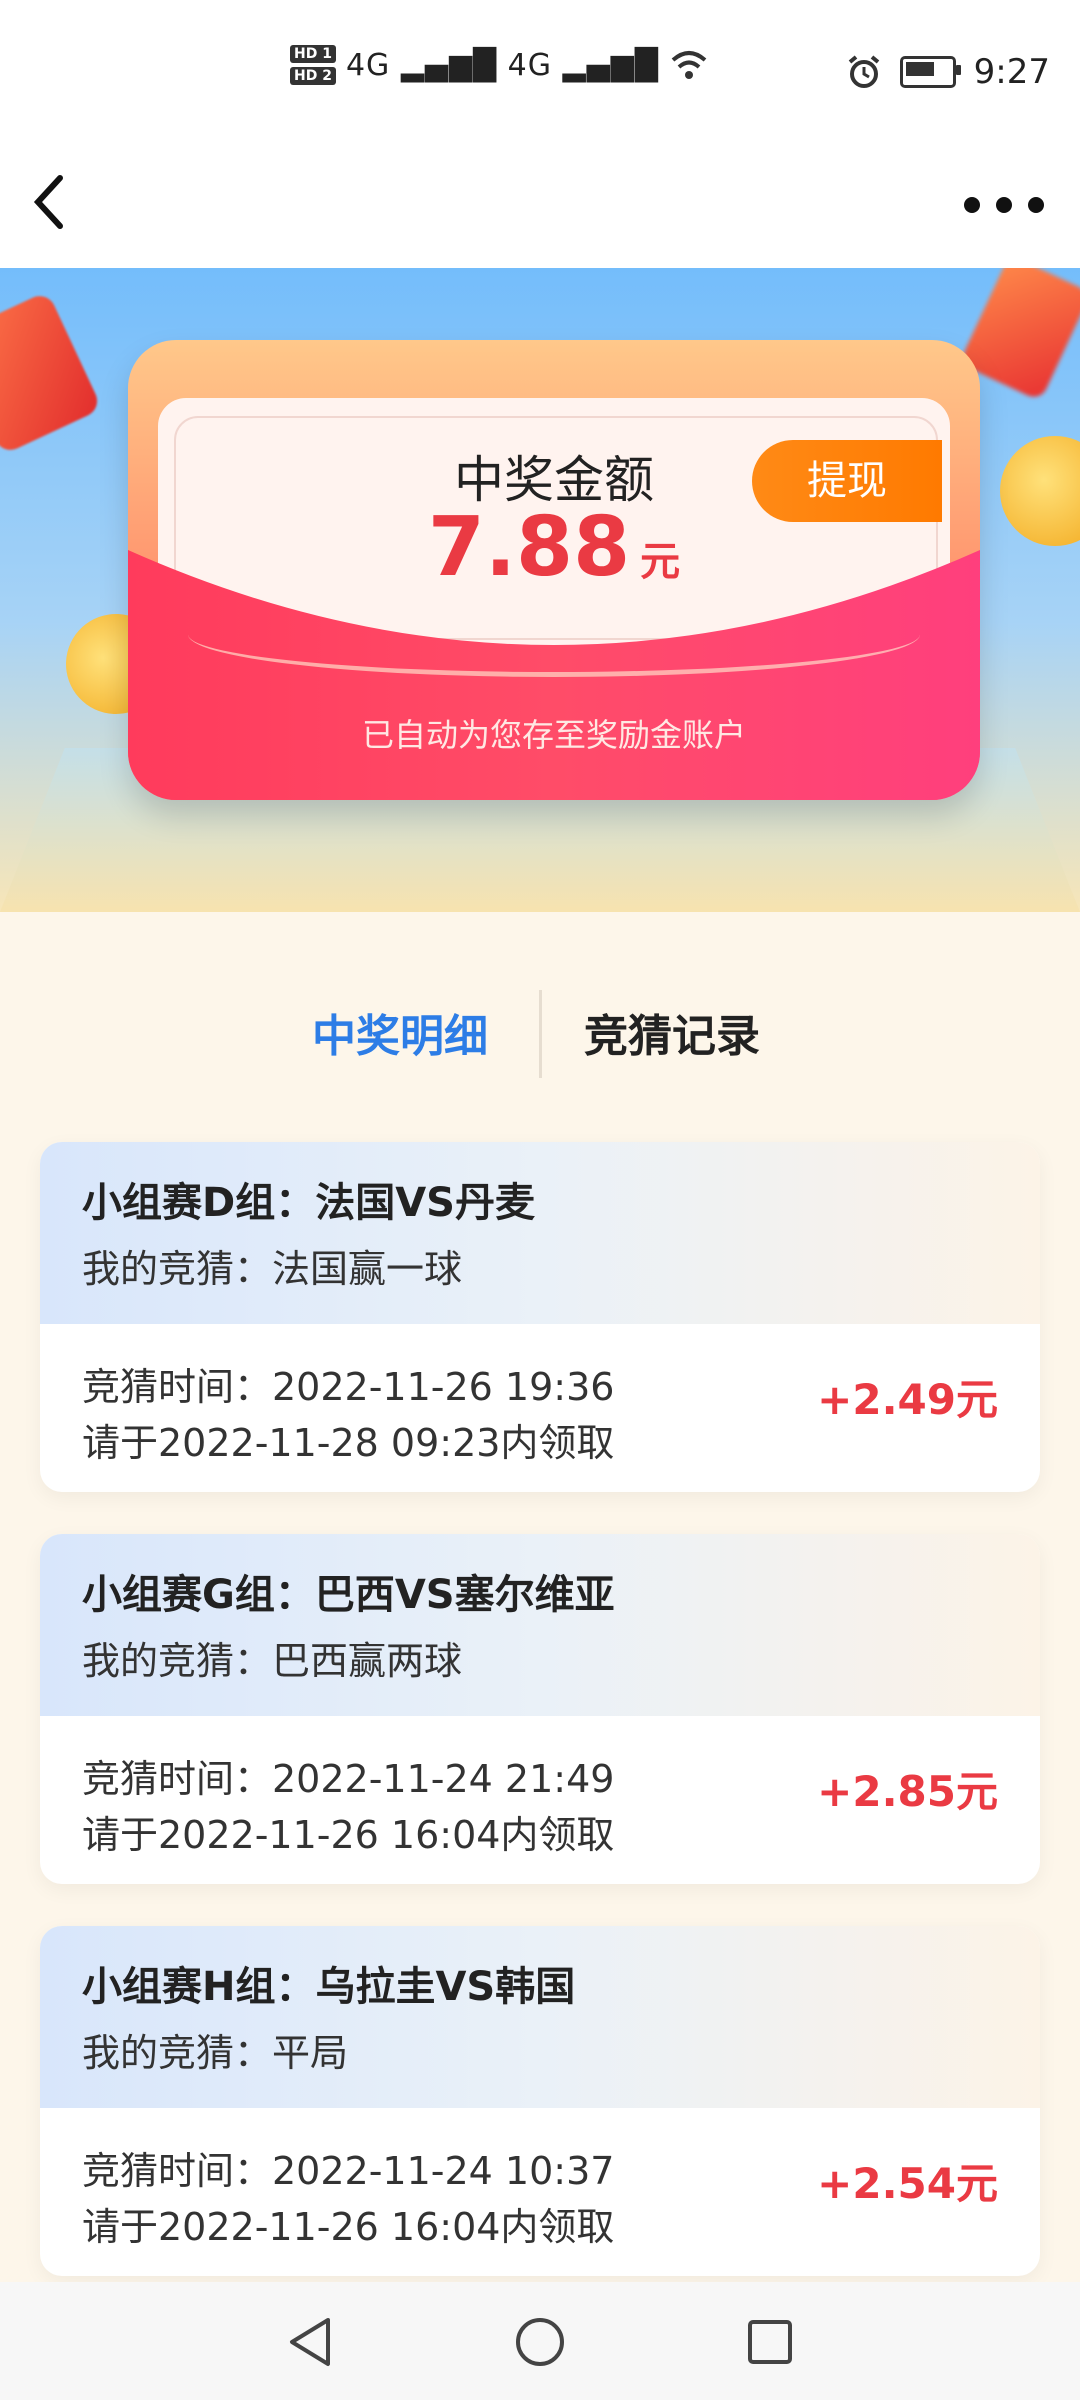 Image resolution: width=1080 pixels, height=2400 pixels. I want to click on red-envelope-decoration, so click(51, 373).